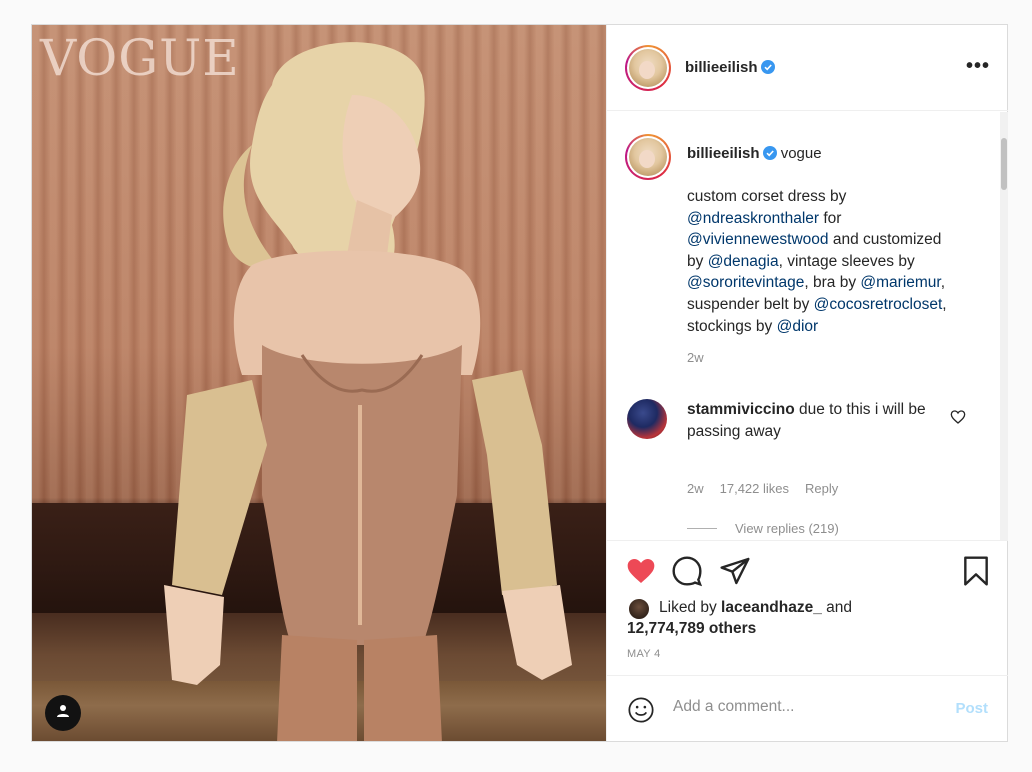  What do you see at coordinates (837, 607) in the screenshot?
I see `likes-mid: and` at bounding box center [837, 607].